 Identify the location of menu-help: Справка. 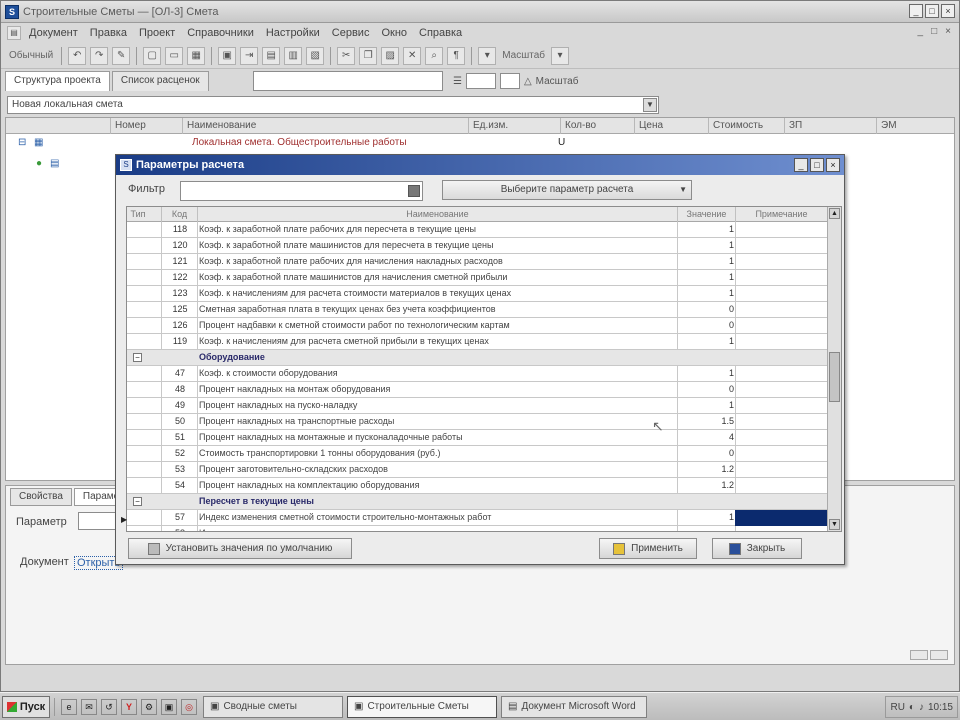
(440, 33).